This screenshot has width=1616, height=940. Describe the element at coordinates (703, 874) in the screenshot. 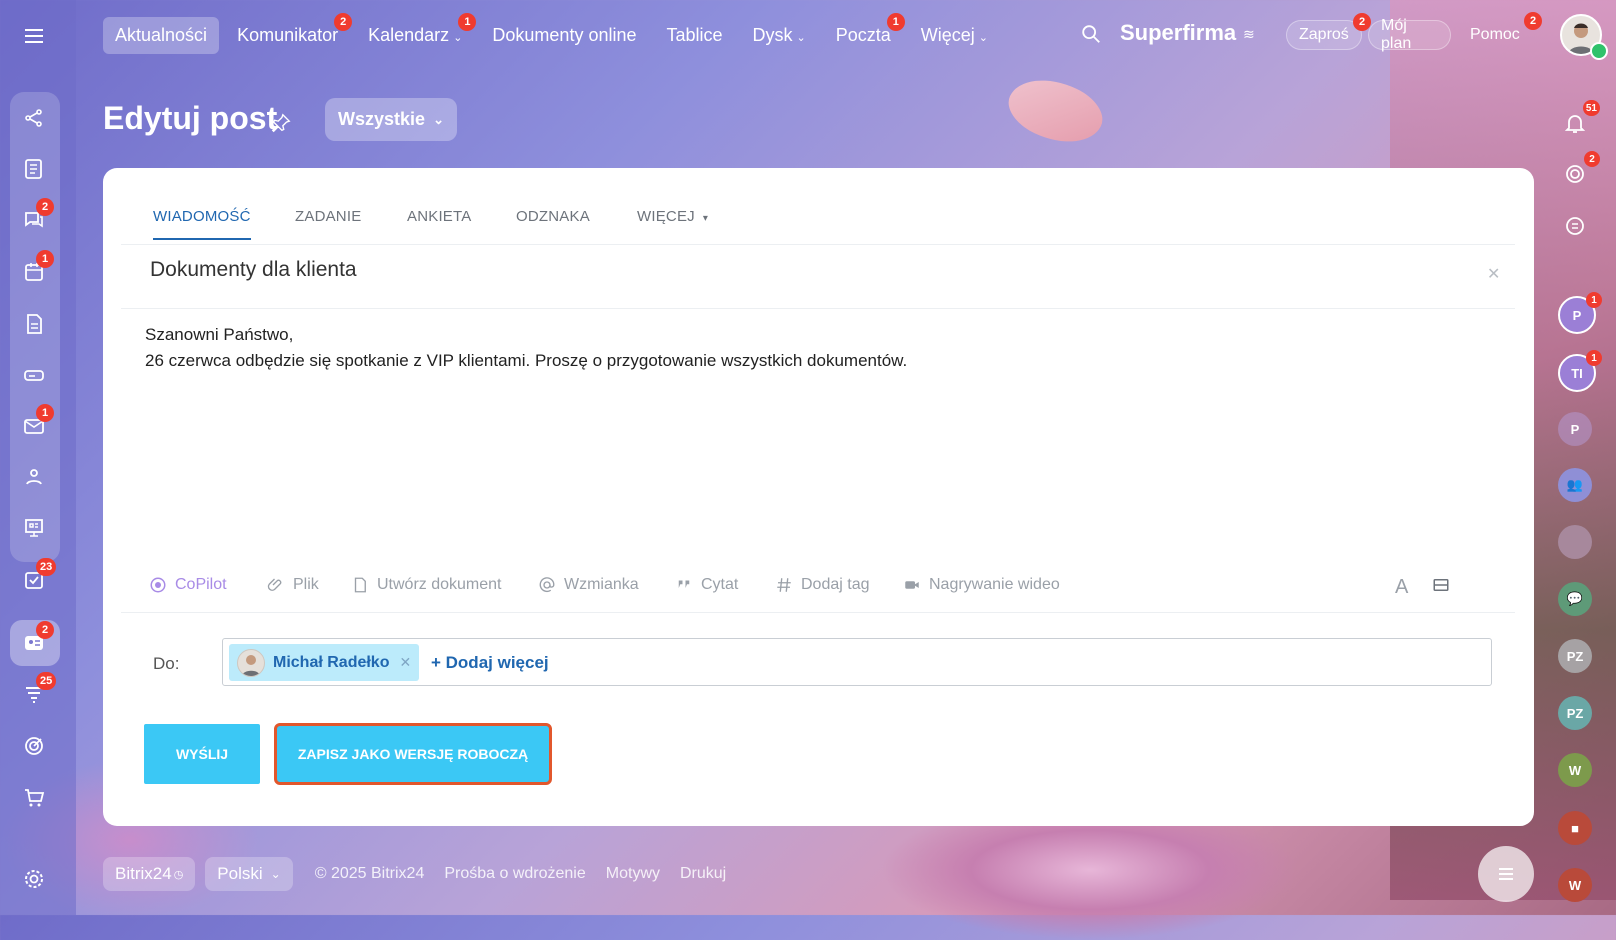

I see `footer-link-print: Drukuj` at that location.